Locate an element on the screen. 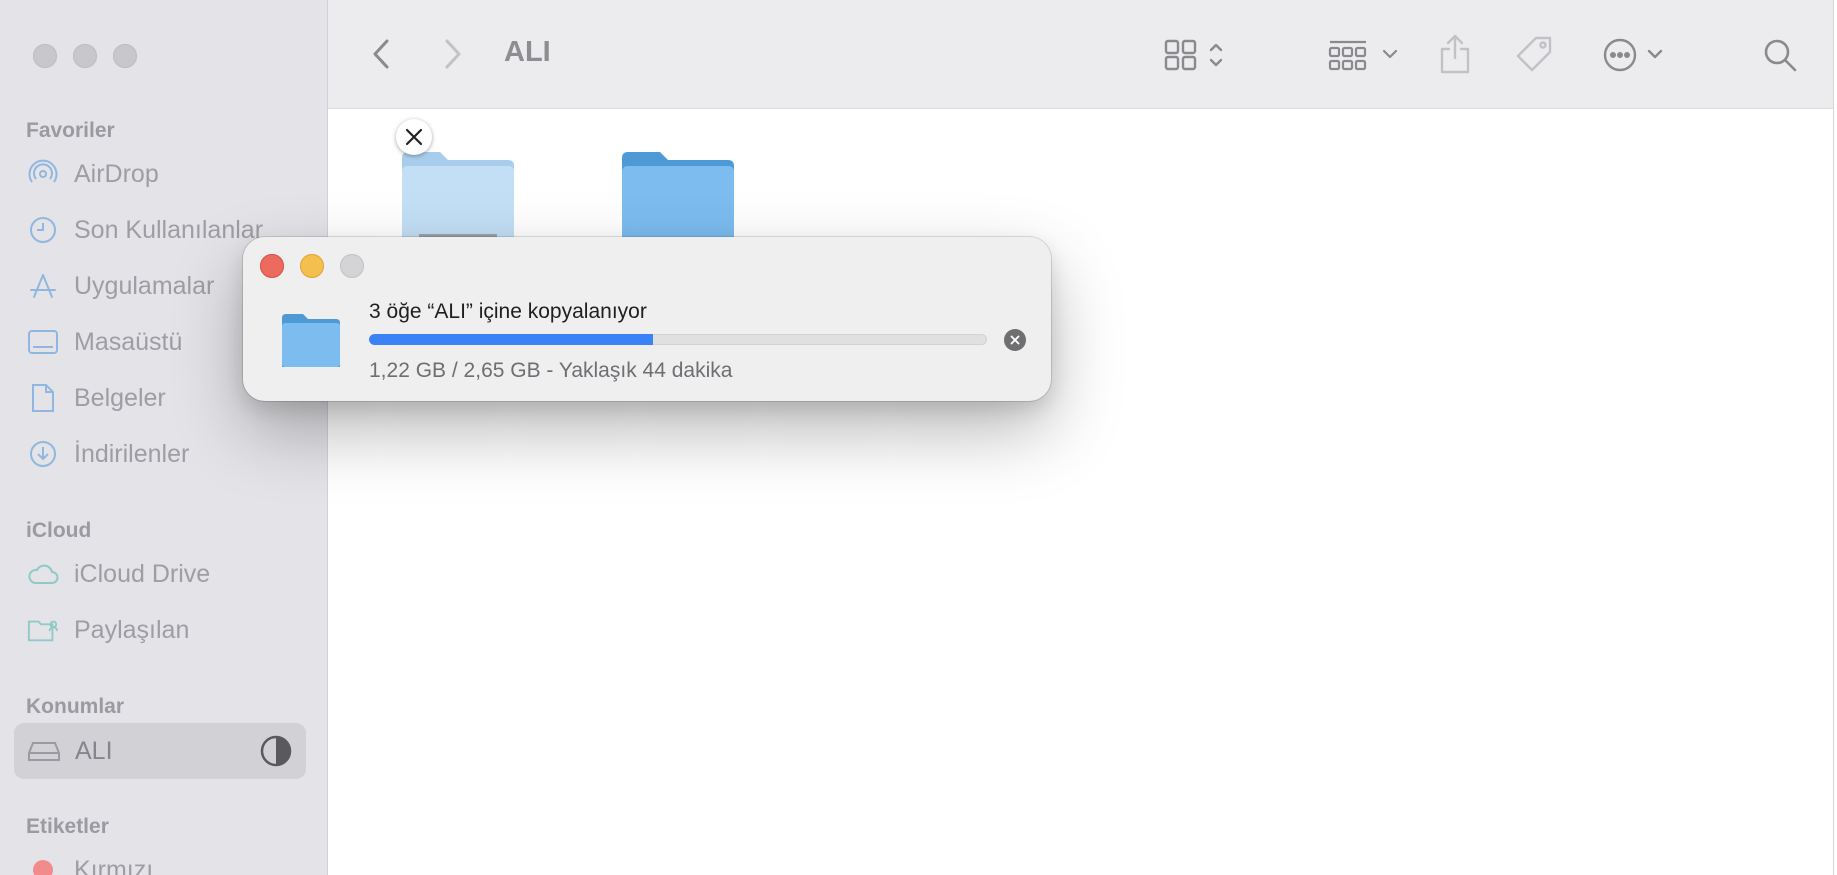 The width and height of the screenshot is (1837, 875). zoom-window-button is located at coordinates (125, 56).